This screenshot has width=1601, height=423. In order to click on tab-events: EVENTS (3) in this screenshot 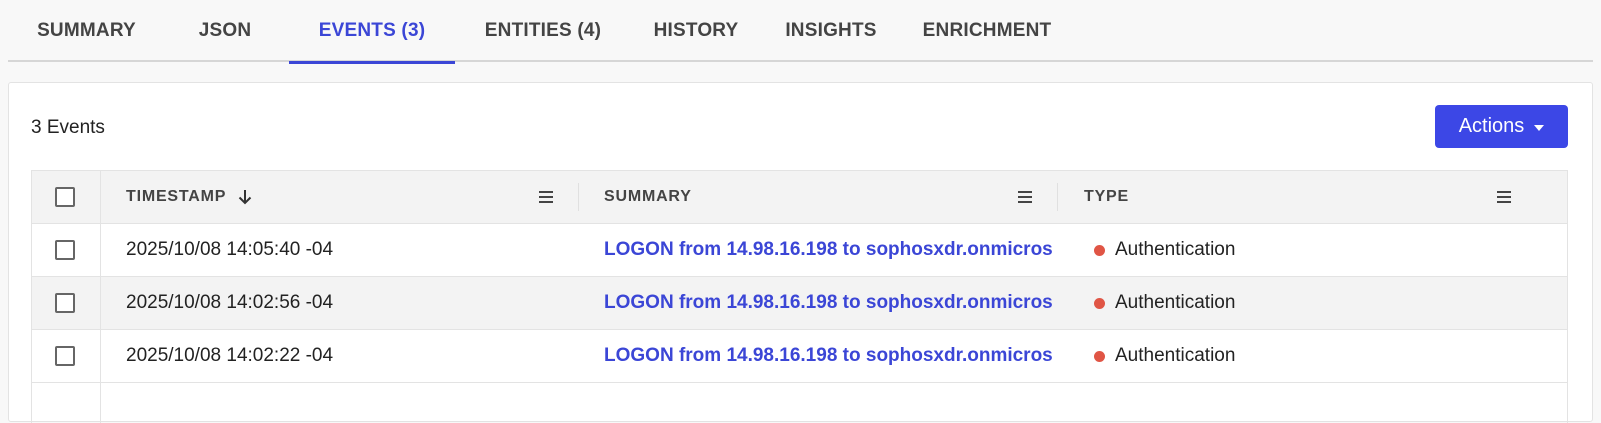, I will do `click(372, 32)`.